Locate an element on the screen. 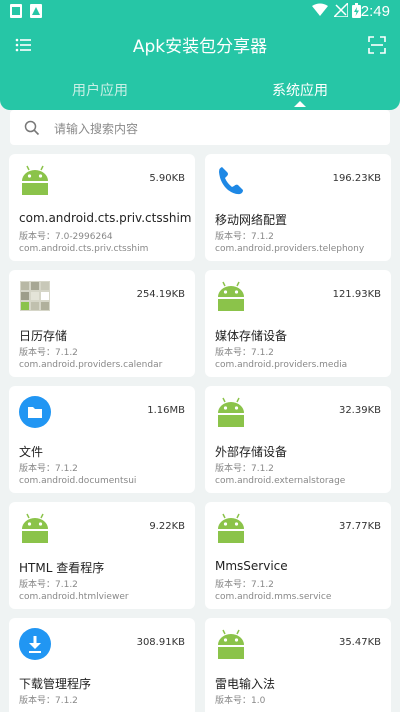 This screenshot has height=712, width=400. download-icon is located at coordinates (35, 644).